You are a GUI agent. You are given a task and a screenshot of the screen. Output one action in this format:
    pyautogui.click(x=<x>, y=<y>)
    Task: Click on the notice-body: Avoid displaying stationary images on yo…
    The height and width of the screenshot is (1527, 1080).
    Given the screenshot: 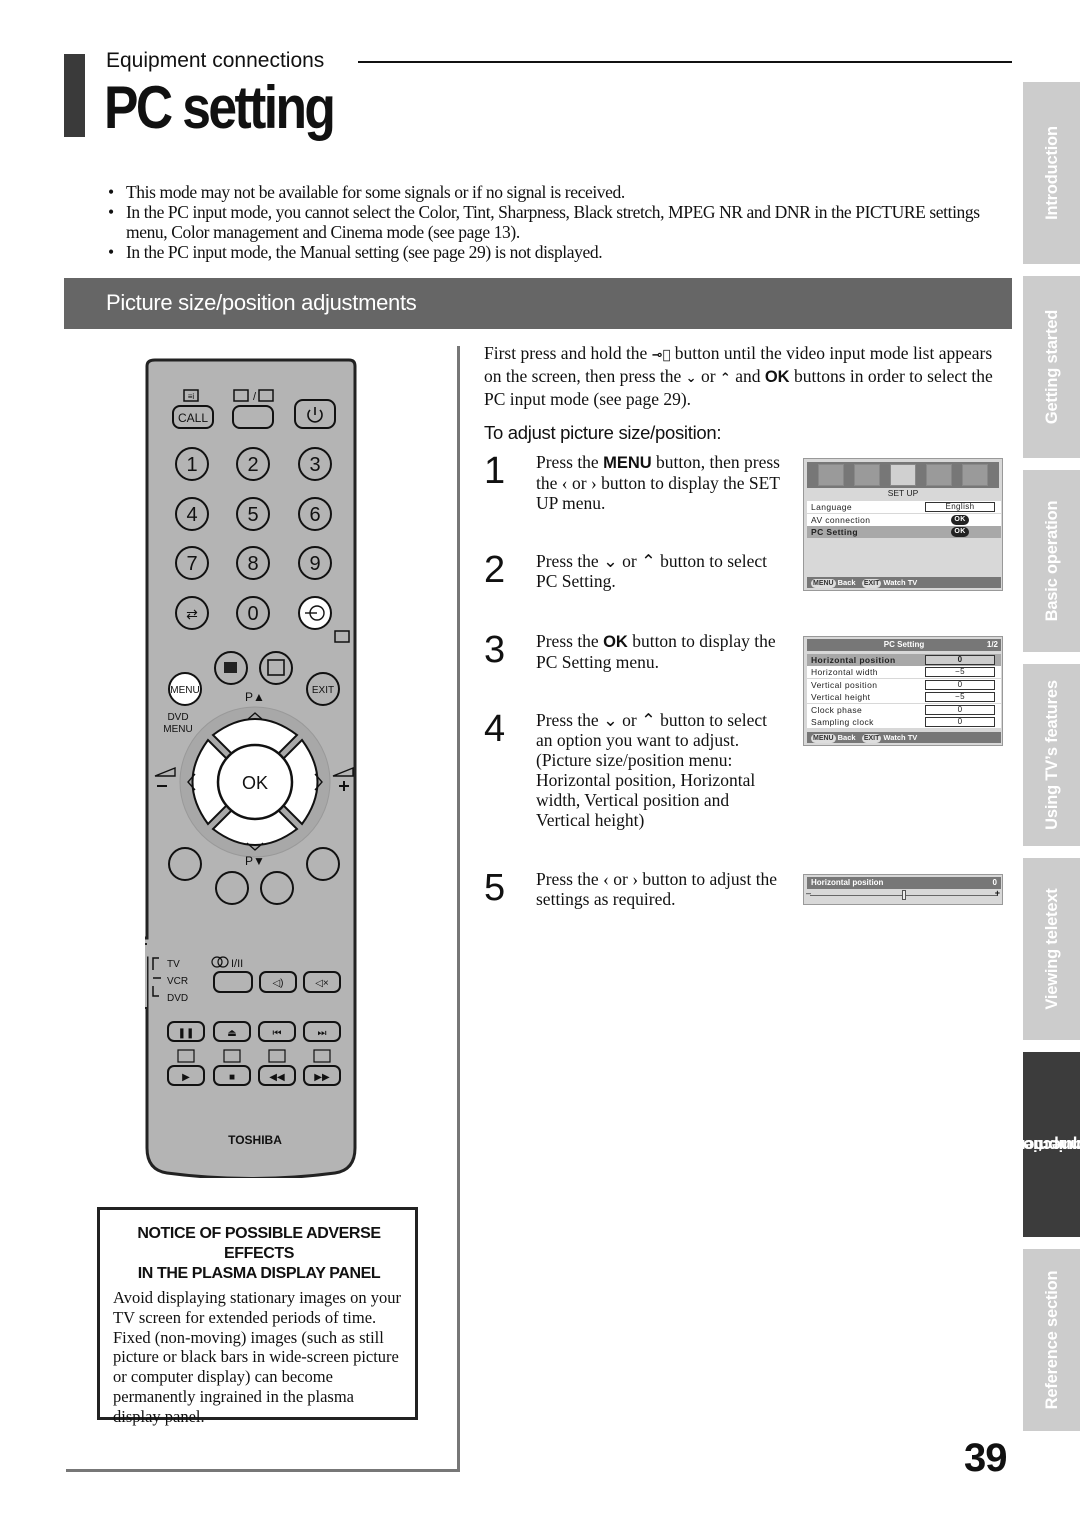 What is the action you would take?
    pyautogui.click(x=257, y=1357)
    